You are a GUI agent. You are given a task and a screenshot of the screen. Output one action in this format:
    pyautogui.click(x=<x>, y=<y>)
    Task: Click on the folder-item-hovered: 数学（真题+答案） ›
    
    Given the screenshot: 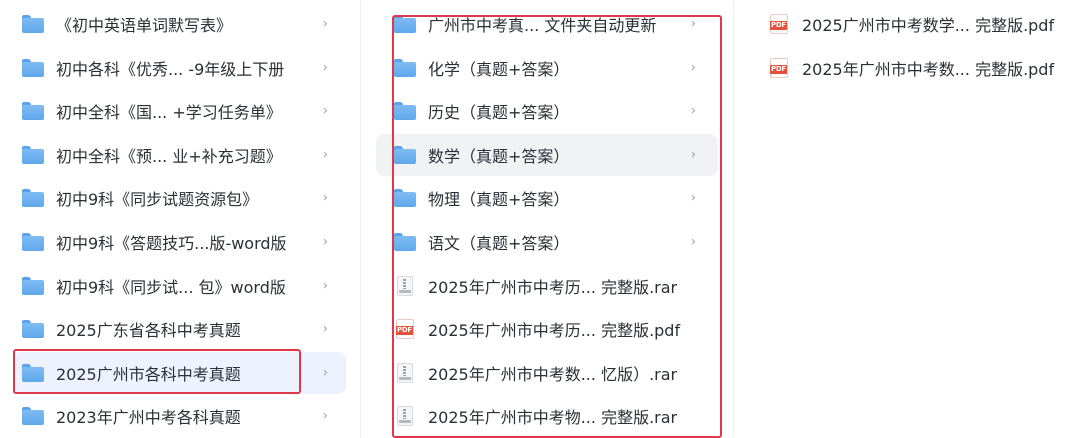 What is the action you would take?
    pyautogui.click(x=547, y=155)
    